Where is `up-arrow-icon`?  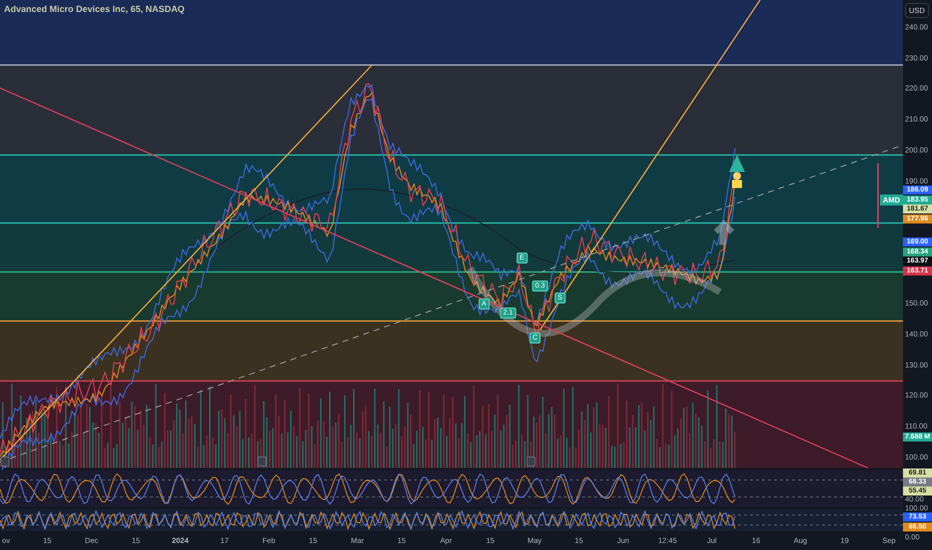
up-arrow-icon is located at coordinates (724, 234).